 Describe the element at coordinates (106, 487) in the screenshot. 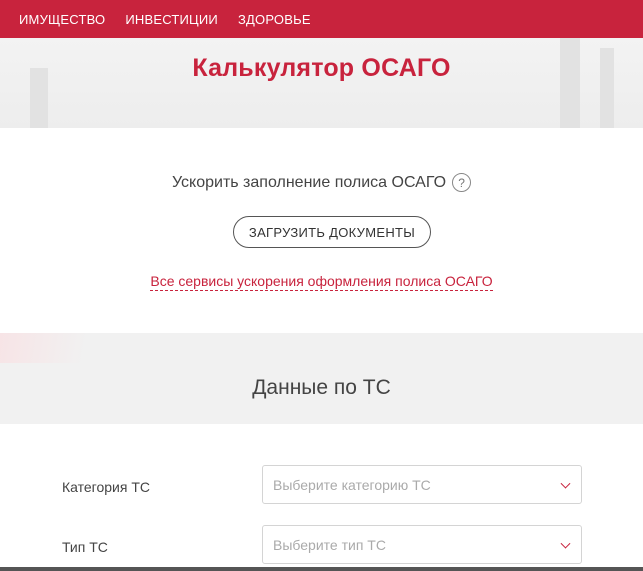

I see `vehicle-category-label: Категория ТС` at that location.